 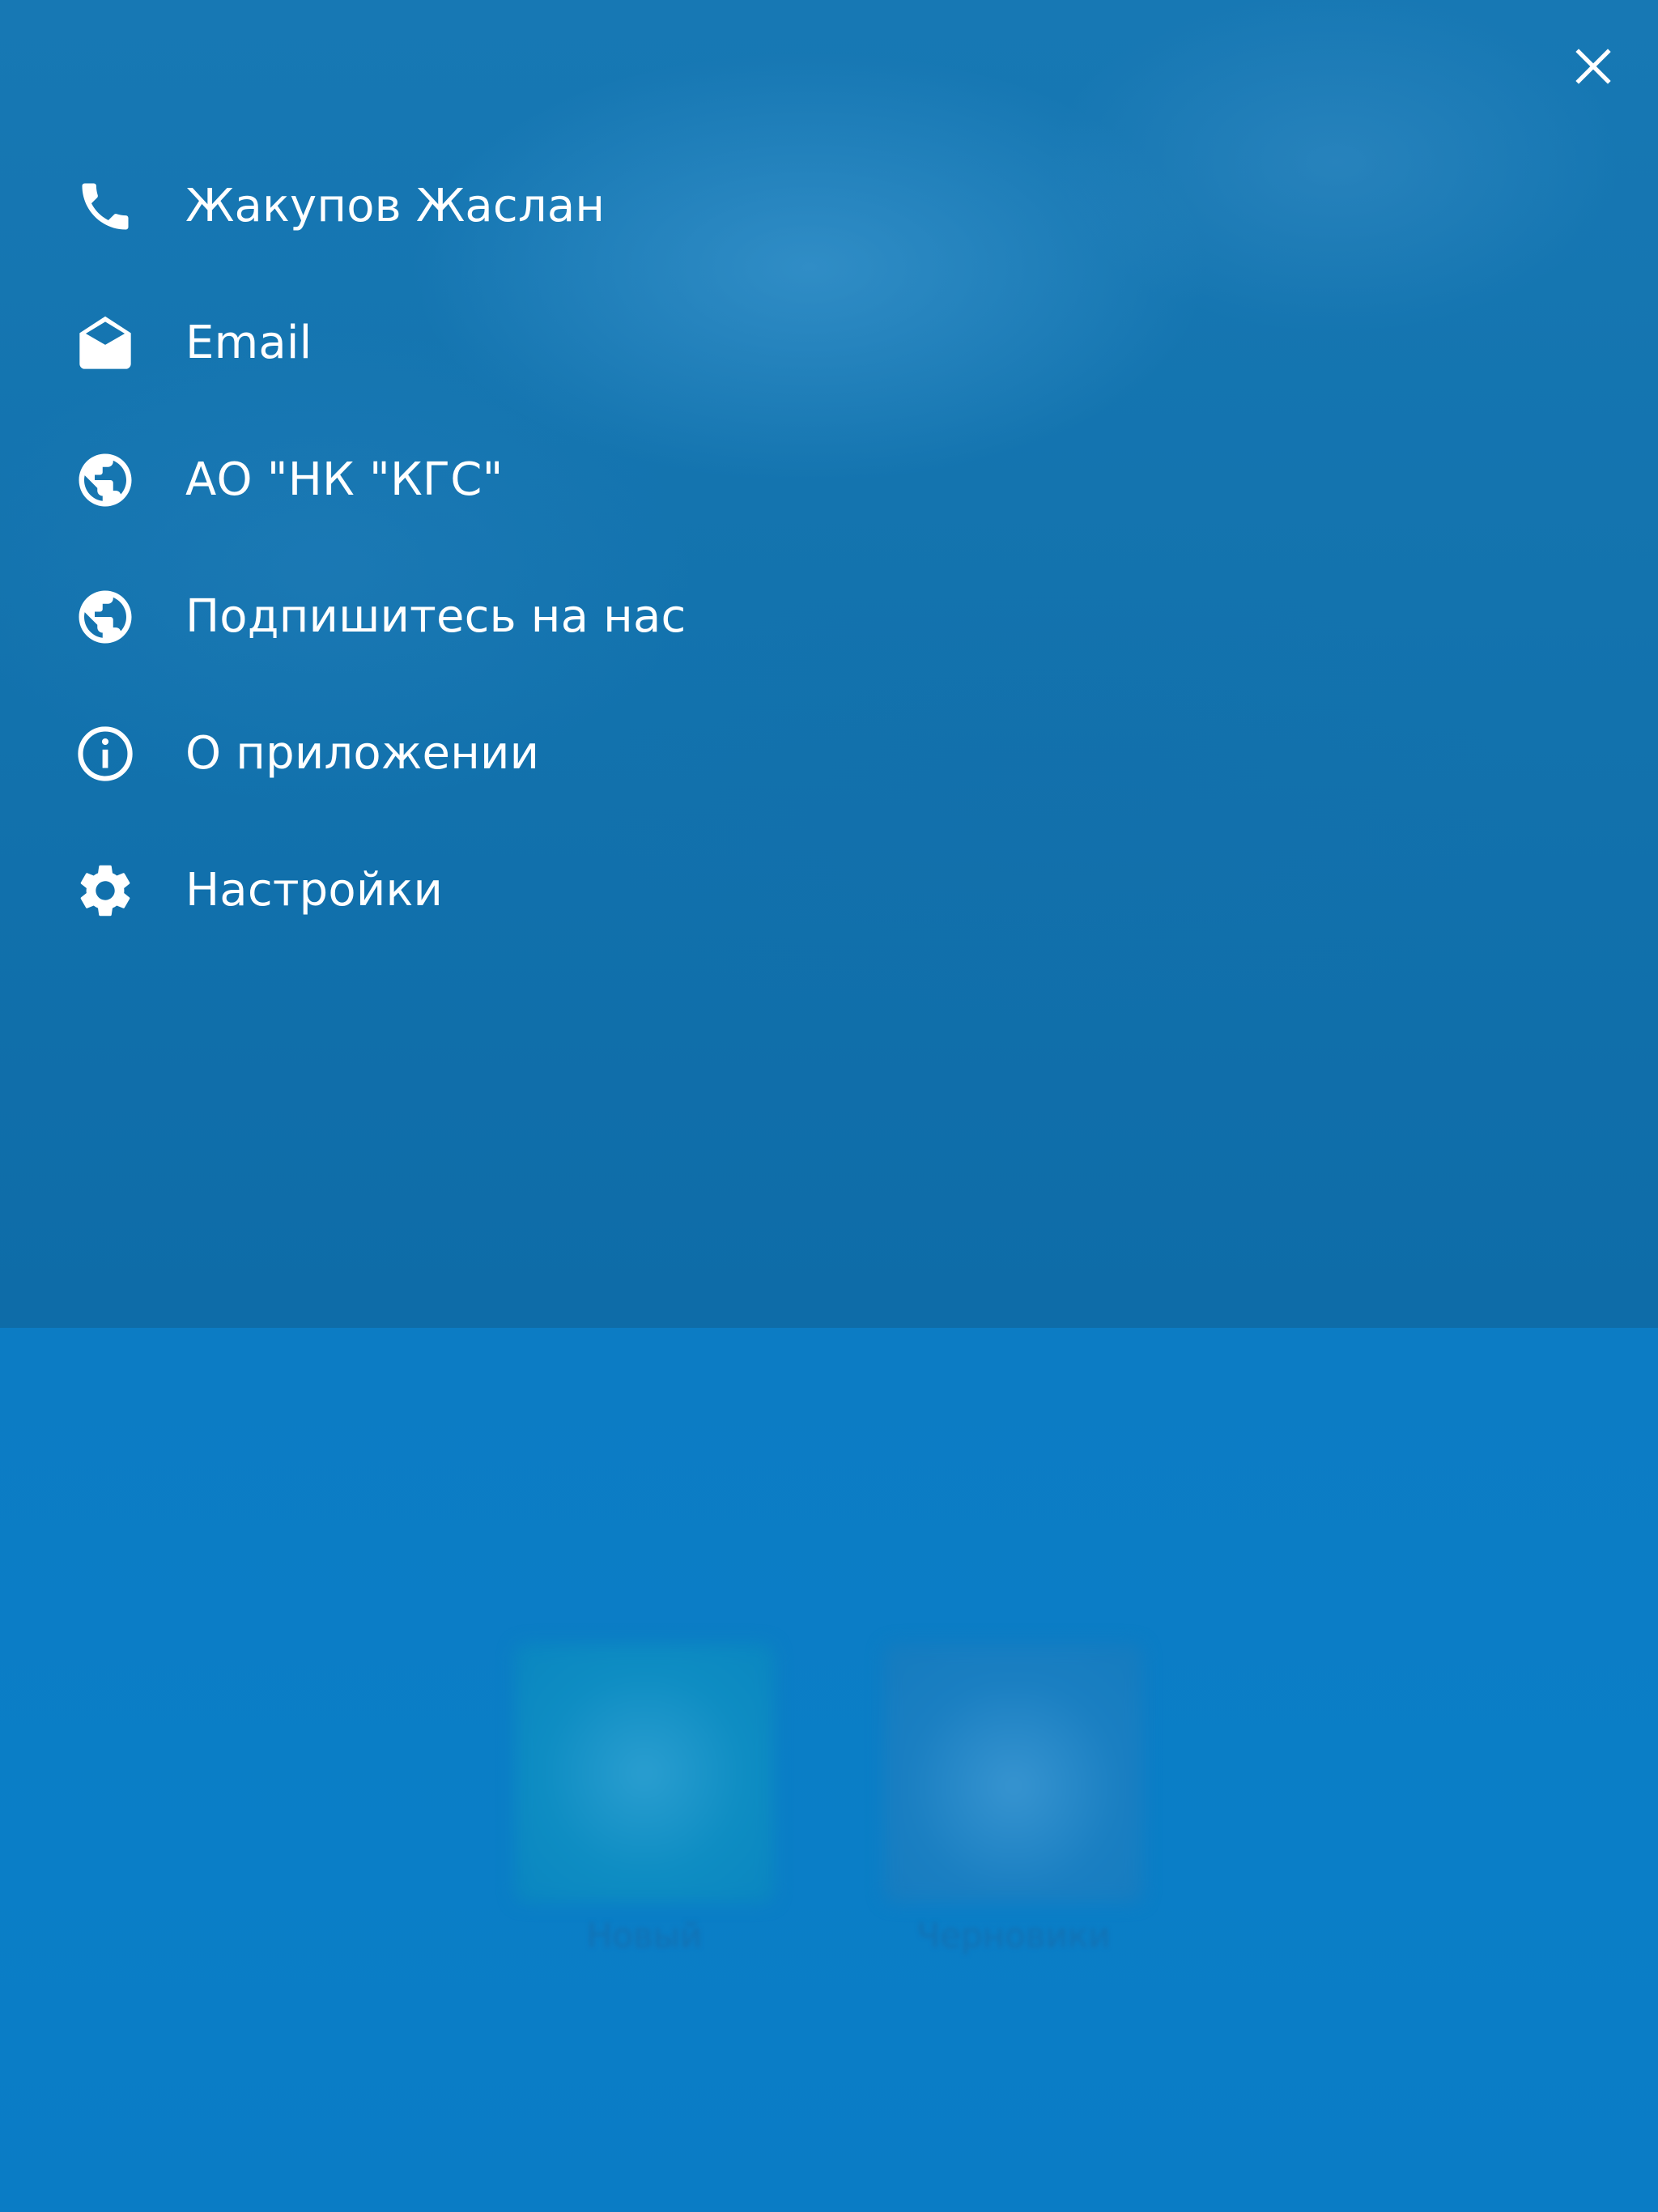 I want to click on menu-item-settings-label: Настройки, so click(x=314, y=891).